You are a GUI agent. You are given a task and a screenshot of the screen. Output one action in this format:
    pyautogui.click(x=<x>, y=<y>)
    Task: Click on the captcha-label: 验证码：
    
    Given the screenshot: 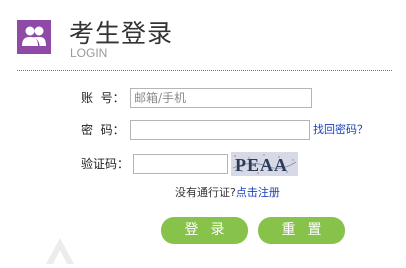 What is the action you would take?
    pyautogui.click(x=105, y=164)
    